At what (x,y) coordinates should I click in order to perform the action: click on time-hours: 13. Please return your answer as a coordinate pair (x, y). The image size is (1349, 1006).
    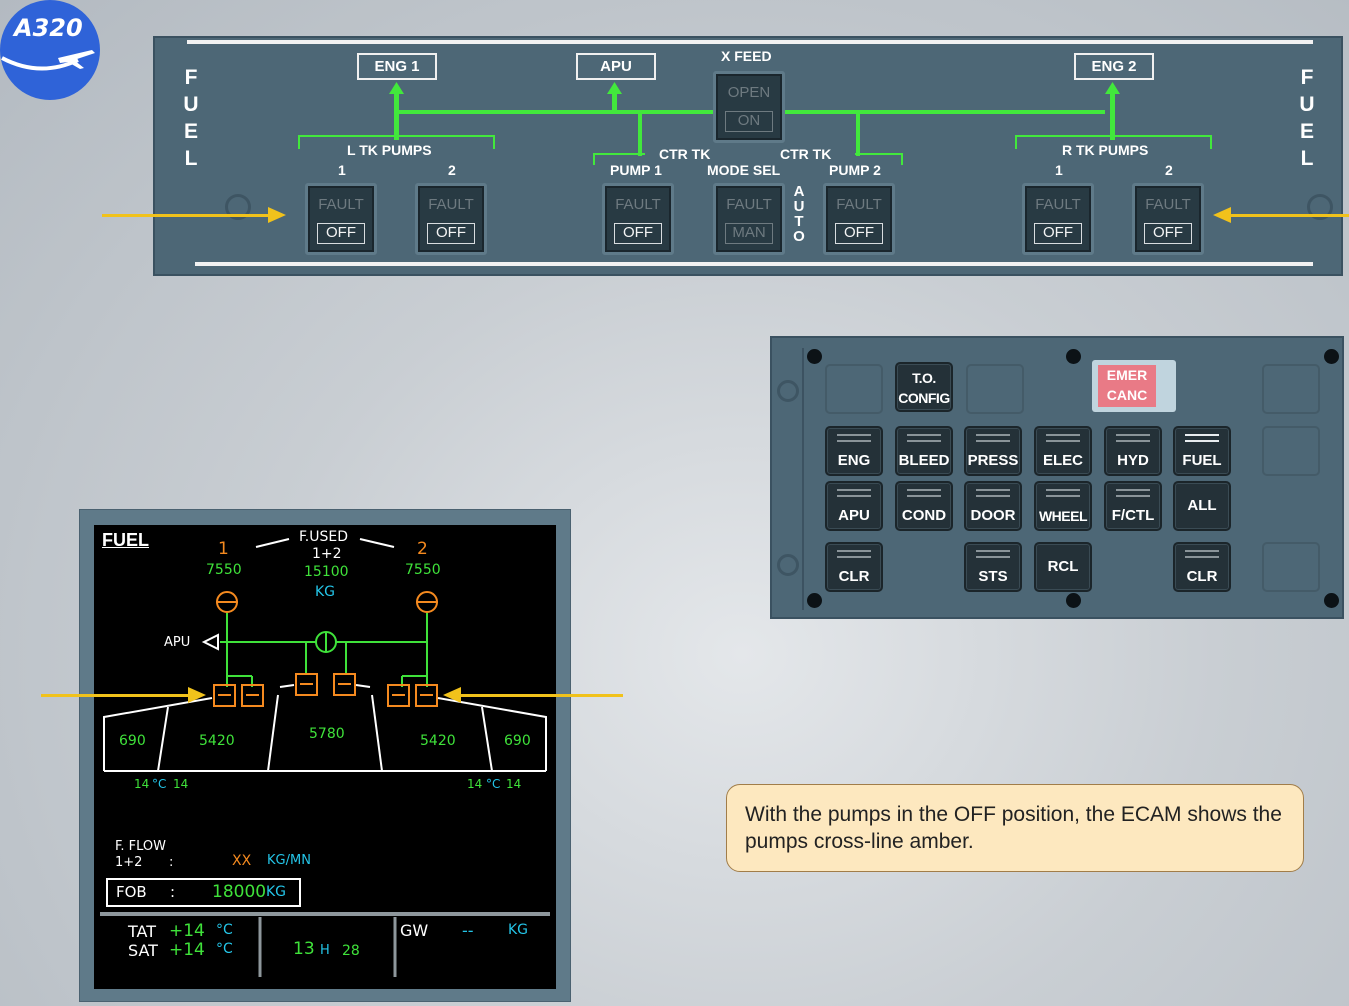
    Looking at the image, I should click on (304, 949).